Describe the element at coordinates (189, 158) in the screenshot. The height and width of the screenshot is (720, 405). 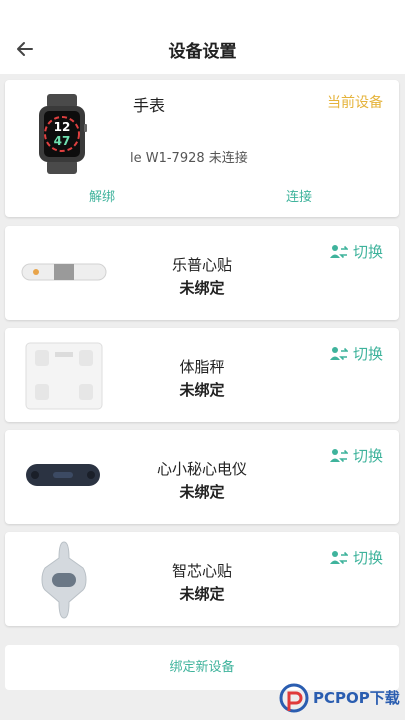
I see `device-status: le W1-7928 未连接` at that location.